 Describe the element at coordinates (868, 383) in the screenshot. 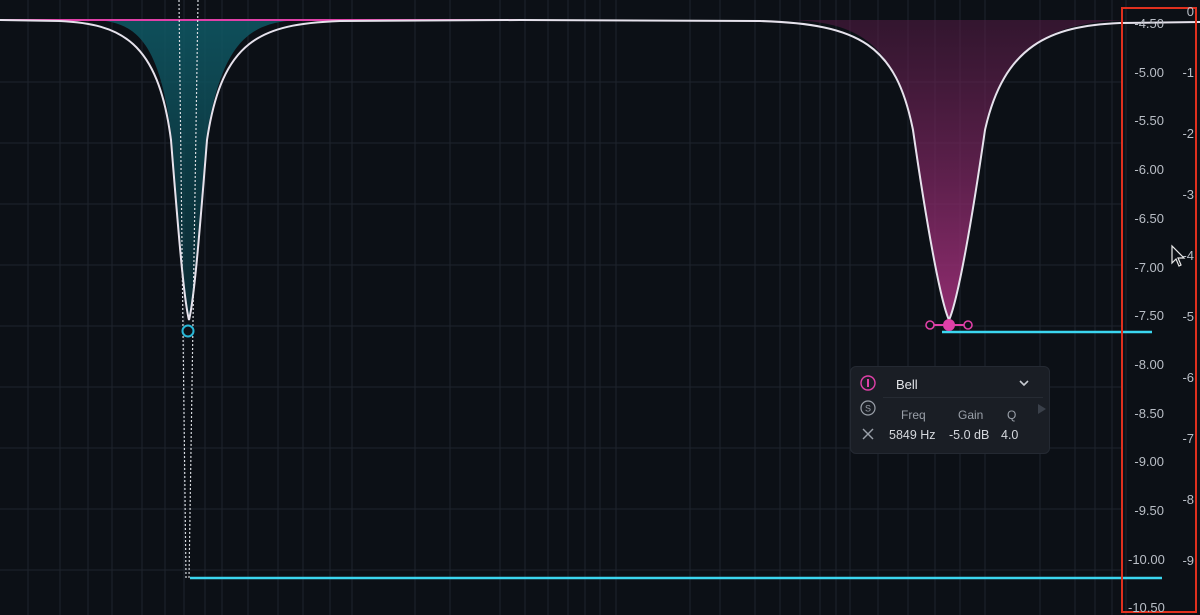

I see `power-icon` at that location.